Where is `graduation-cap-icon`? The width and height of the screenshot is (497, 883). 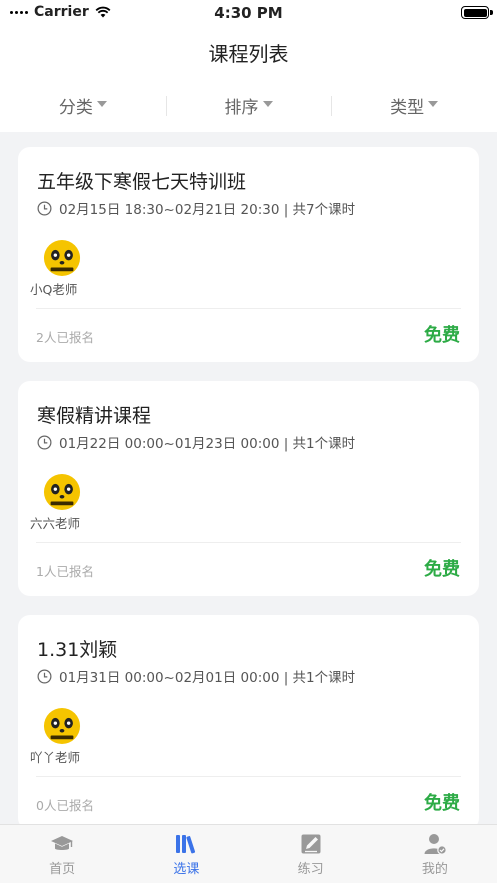 graduation-cap-icon is located at coordinates (62, 843).